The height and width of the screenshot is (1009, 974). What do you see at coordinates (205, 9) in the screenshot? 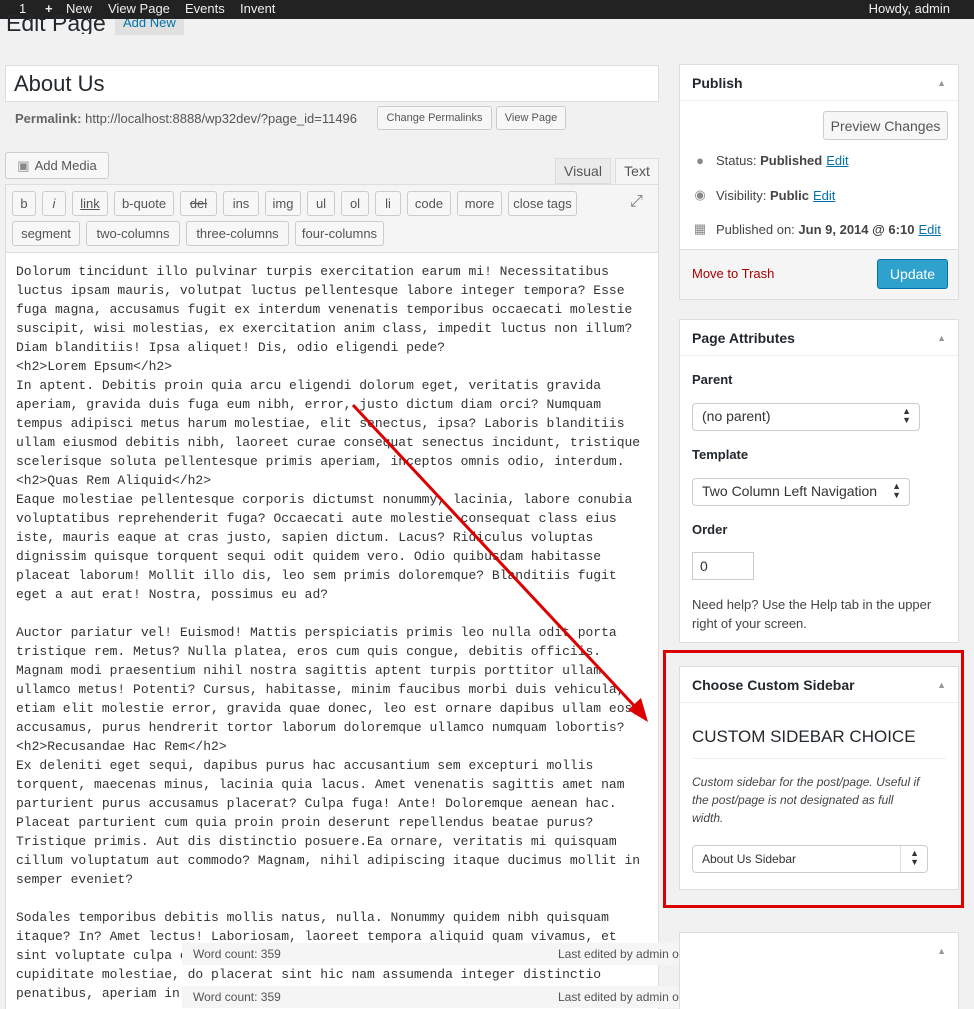
I see `admin-bar-events: Events` at bounding box center [205, 9].